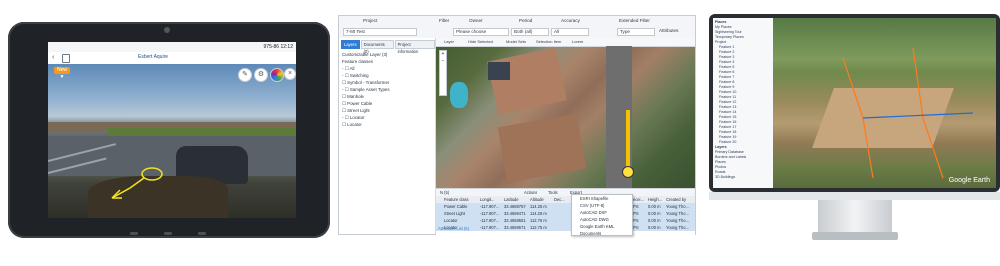 The height and width of the screenshot is (266, 1000). What do you see at coordinates (443, 54) in the screenshot?
I see `zoom-in-icon: +` at bounding box center [443, 54].